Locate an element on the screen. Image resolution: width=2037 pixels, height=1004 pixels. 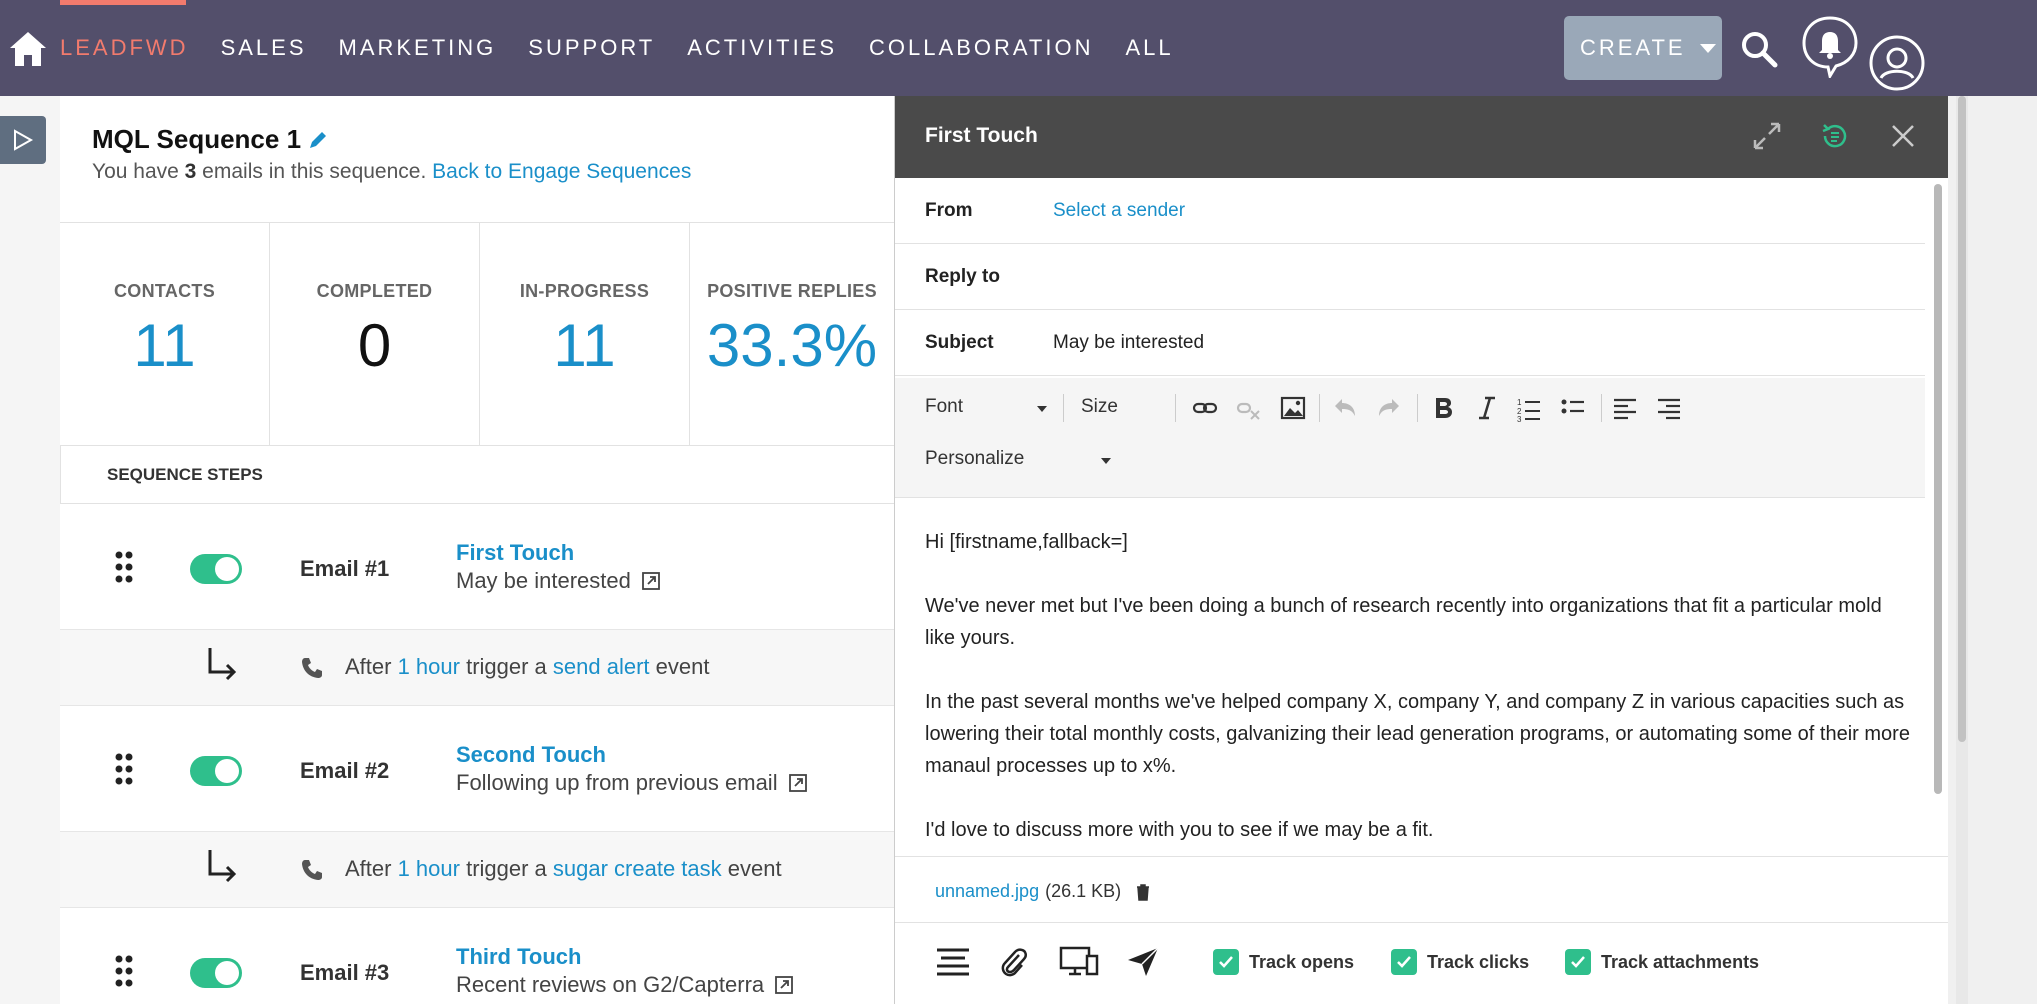
nav-item-all: ALL is located at coordinates (1149, 48).